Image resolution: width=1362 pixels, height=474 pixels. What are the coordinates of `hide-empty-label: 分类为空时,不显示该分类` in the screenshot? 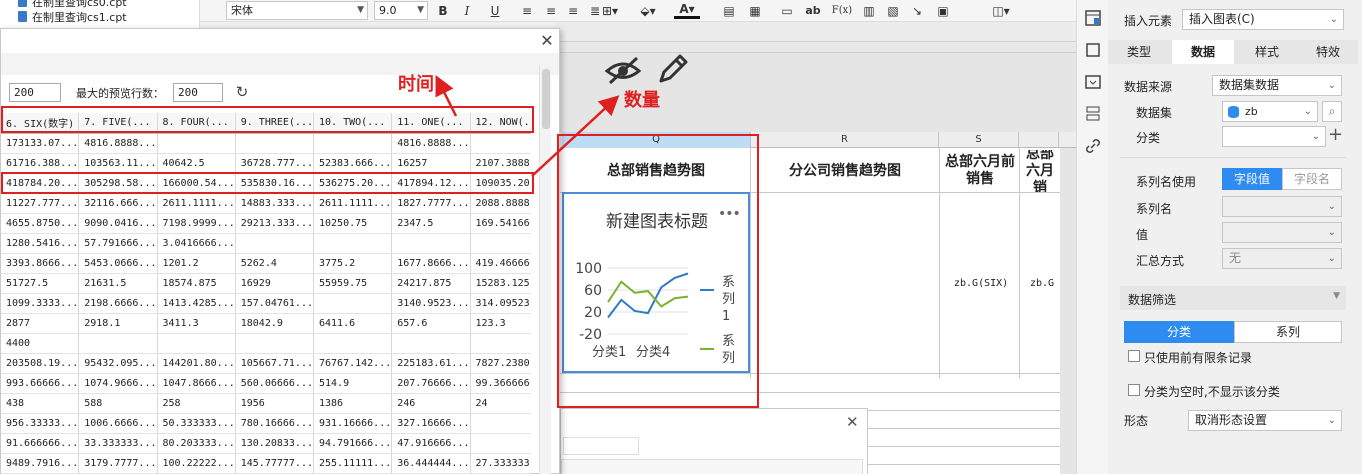 It's located at (1212, 392).